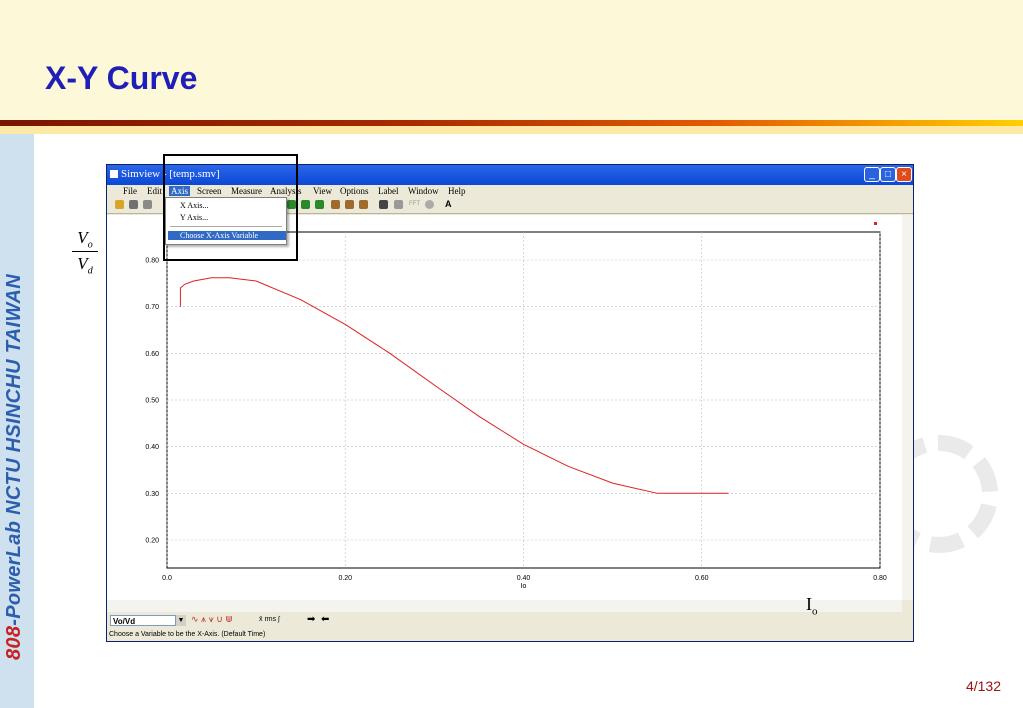 The width and height of the screenshot is (1023, 708). What do you see at coordinates (325, 619) in the screenshot?
I see `arrow-left-icon: ⬅` at bounding box center [325, 619].